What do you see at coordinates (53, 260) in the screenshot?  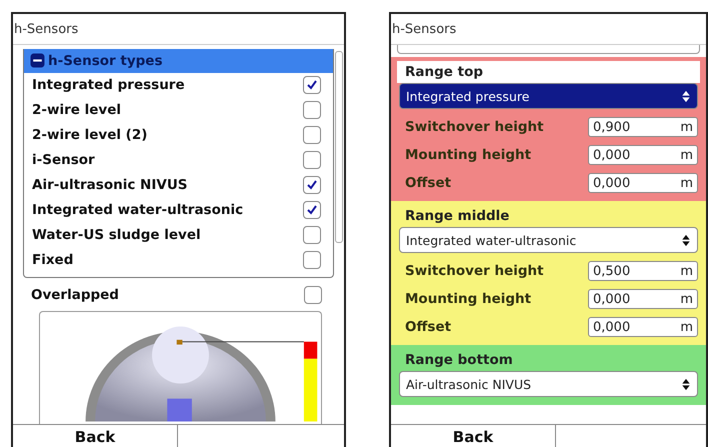 I see `sensor-label: Fixed` at bounding box center [53, 260].